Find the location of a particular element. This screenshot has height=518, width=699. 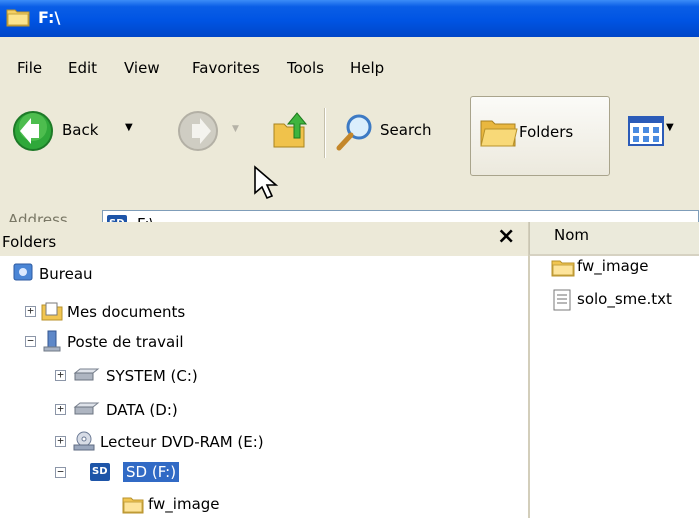

back-button: Back ▼ is located at coordinates (84, 131).